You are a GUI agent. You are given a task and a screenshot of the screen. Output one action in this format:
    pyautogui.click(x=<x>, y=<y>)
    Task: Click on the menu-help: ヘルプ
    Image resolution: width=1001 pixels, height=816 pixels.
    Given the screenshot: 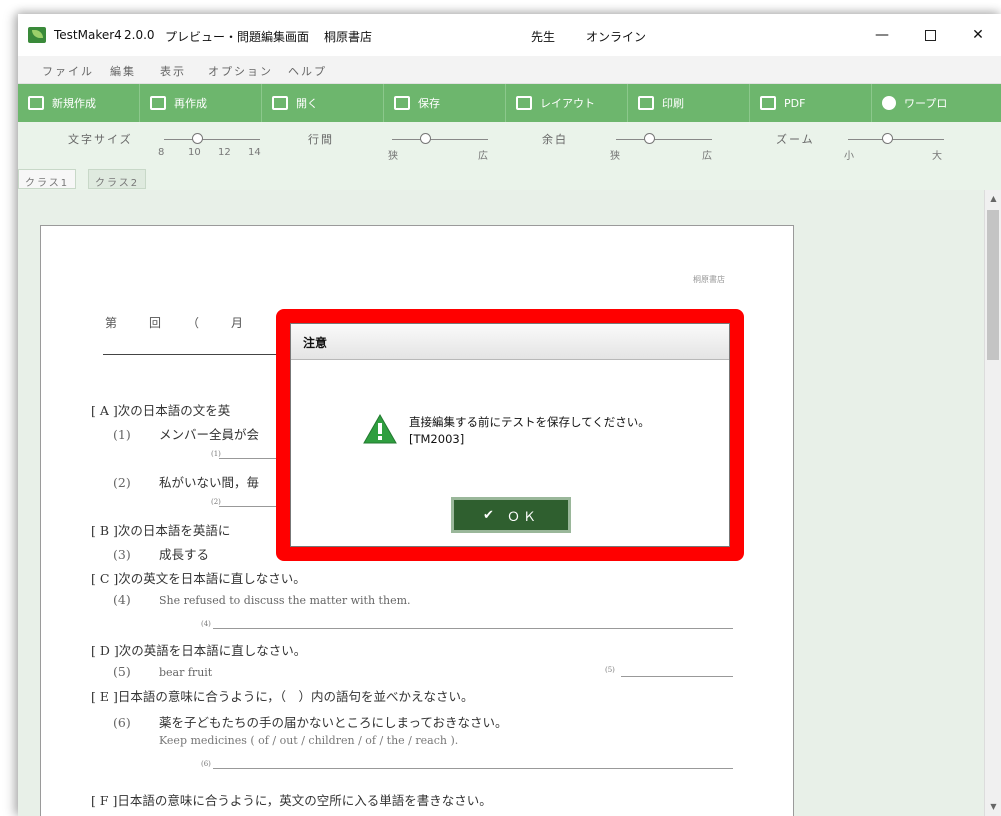 What is the action you would take?
    pyautogui.click(x=307, y=71)
    